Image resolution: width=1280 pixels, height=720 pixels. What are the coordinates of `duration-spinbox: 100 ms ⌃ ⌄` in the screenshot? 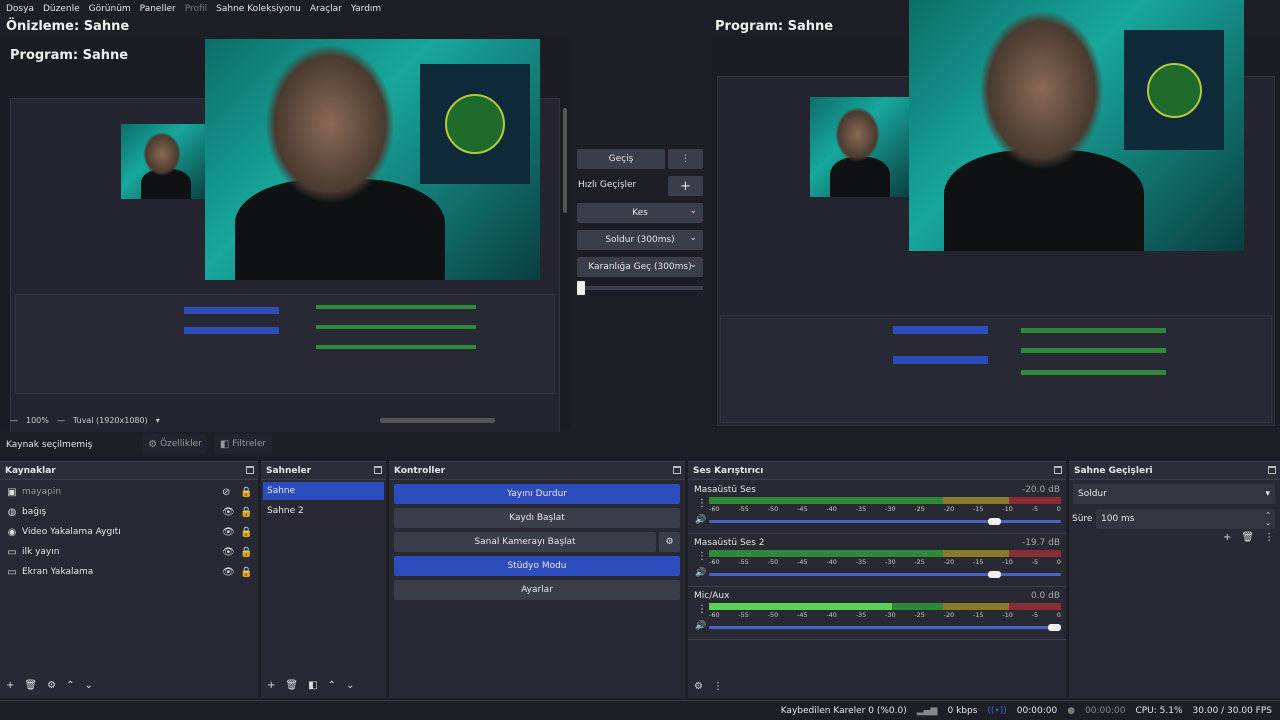 It's located at (1185, 519).